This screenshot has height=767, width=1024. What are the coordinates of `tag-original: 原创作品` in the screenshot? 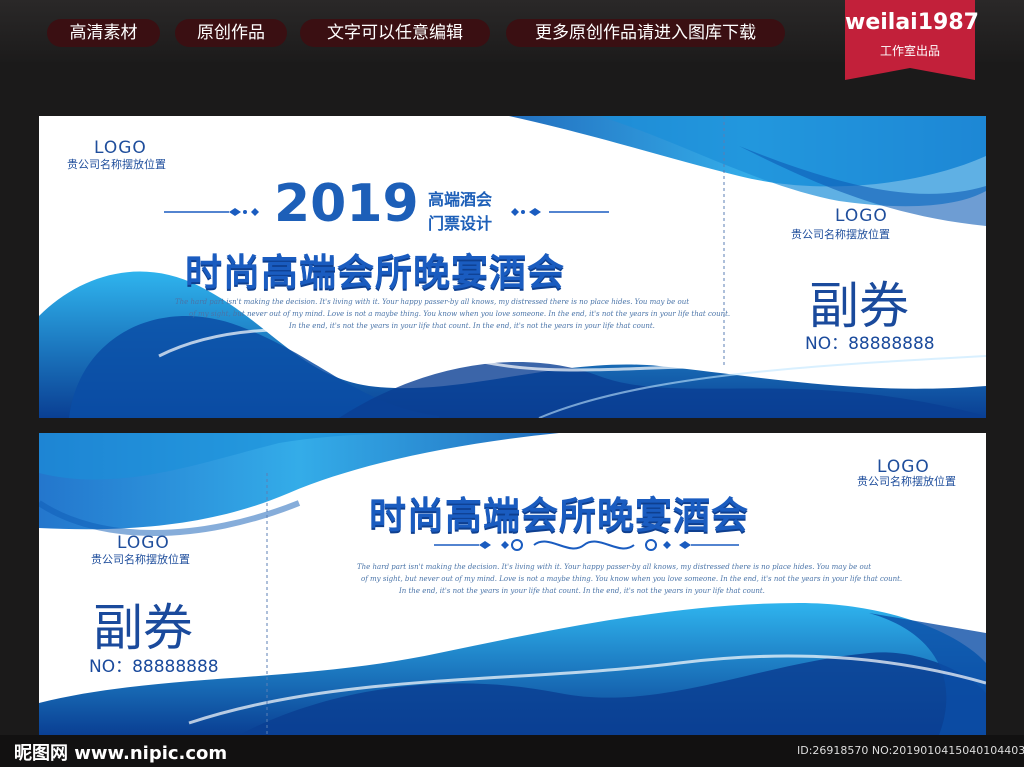 It's located at (231, 33).